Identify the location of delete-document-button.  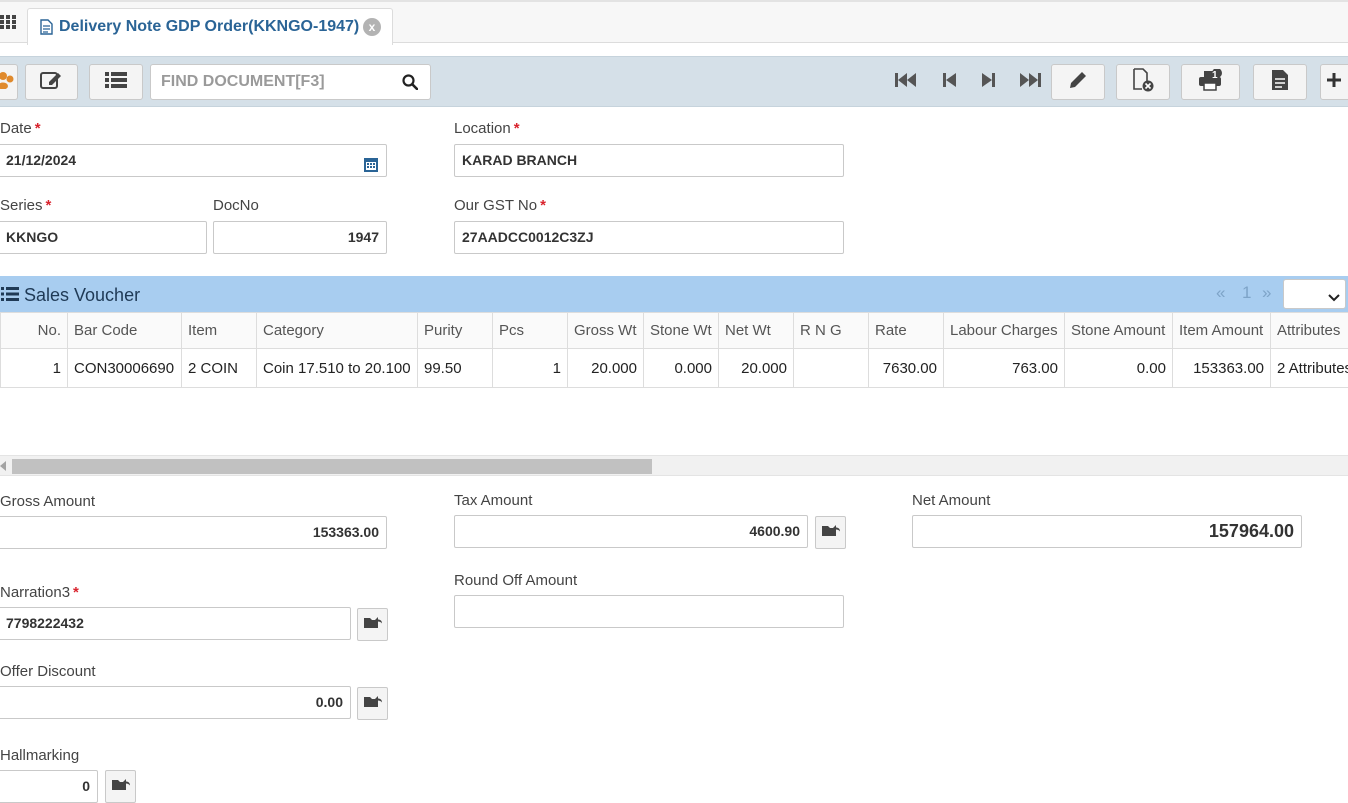
(1143, 82).